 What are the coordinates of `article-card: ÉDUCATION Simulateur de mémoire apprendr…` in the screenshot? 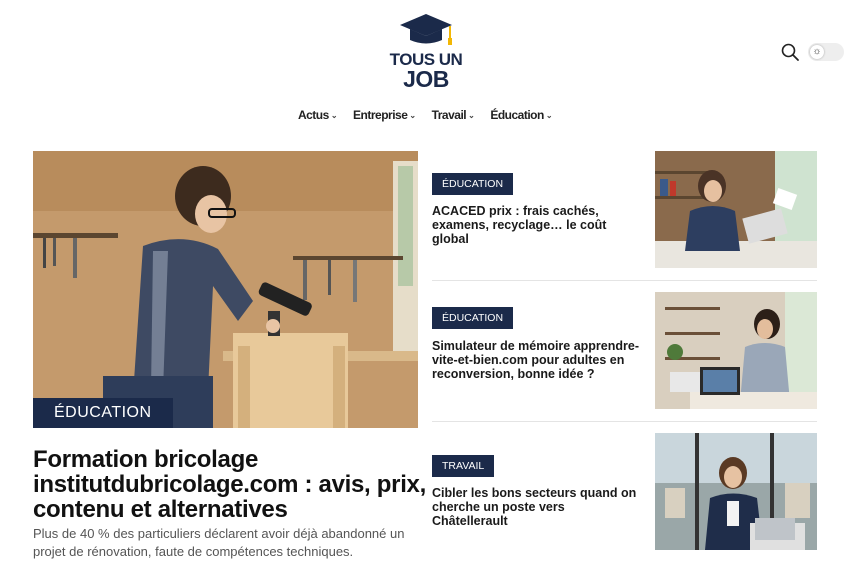 It's located at (624, 350).